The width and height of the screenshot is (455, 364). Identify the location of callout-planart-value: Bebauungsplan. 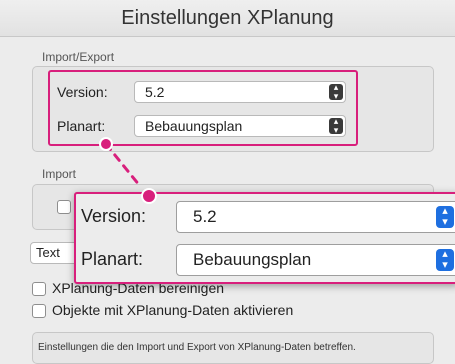
(252, 259).